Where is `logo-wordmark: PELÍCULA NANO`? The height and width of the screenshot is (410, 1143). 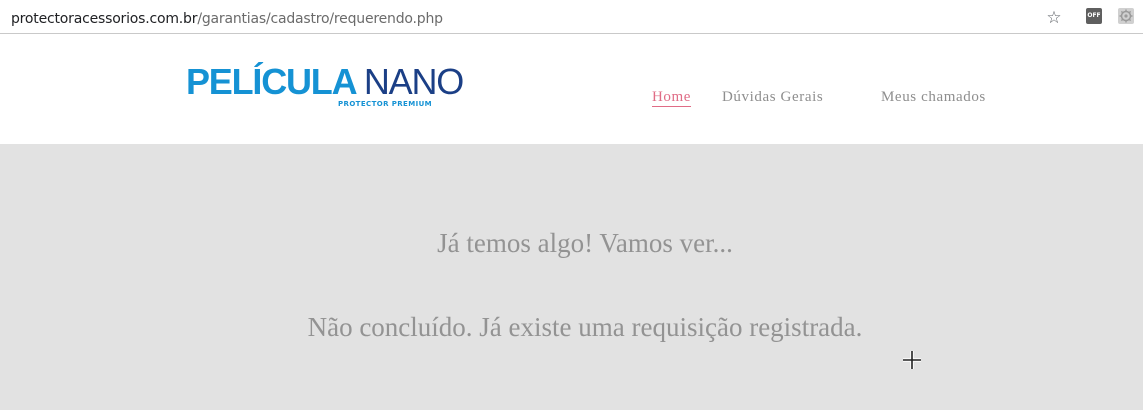 logo-wordmark: PELÍCULA NANO is located at coordinates (325, 81).